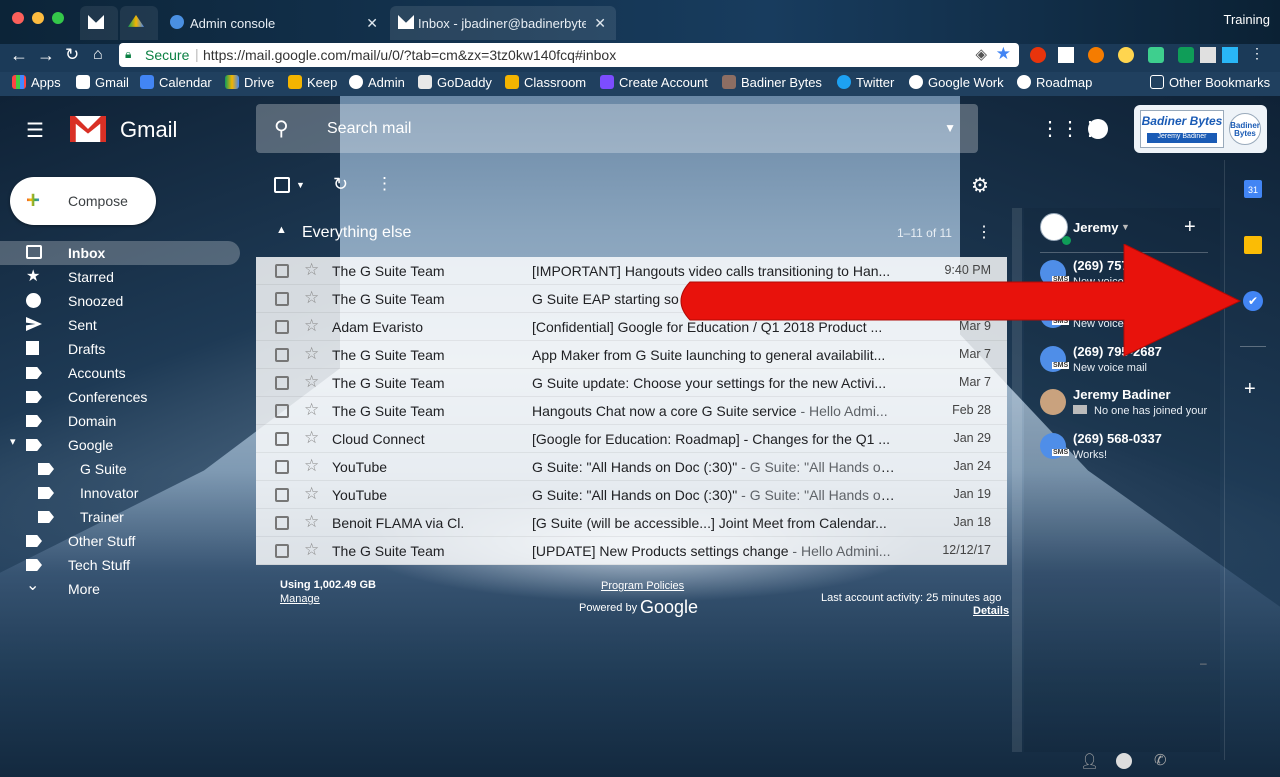  I want to click on sidebar-item-domain: Domain, so click(120, 421).